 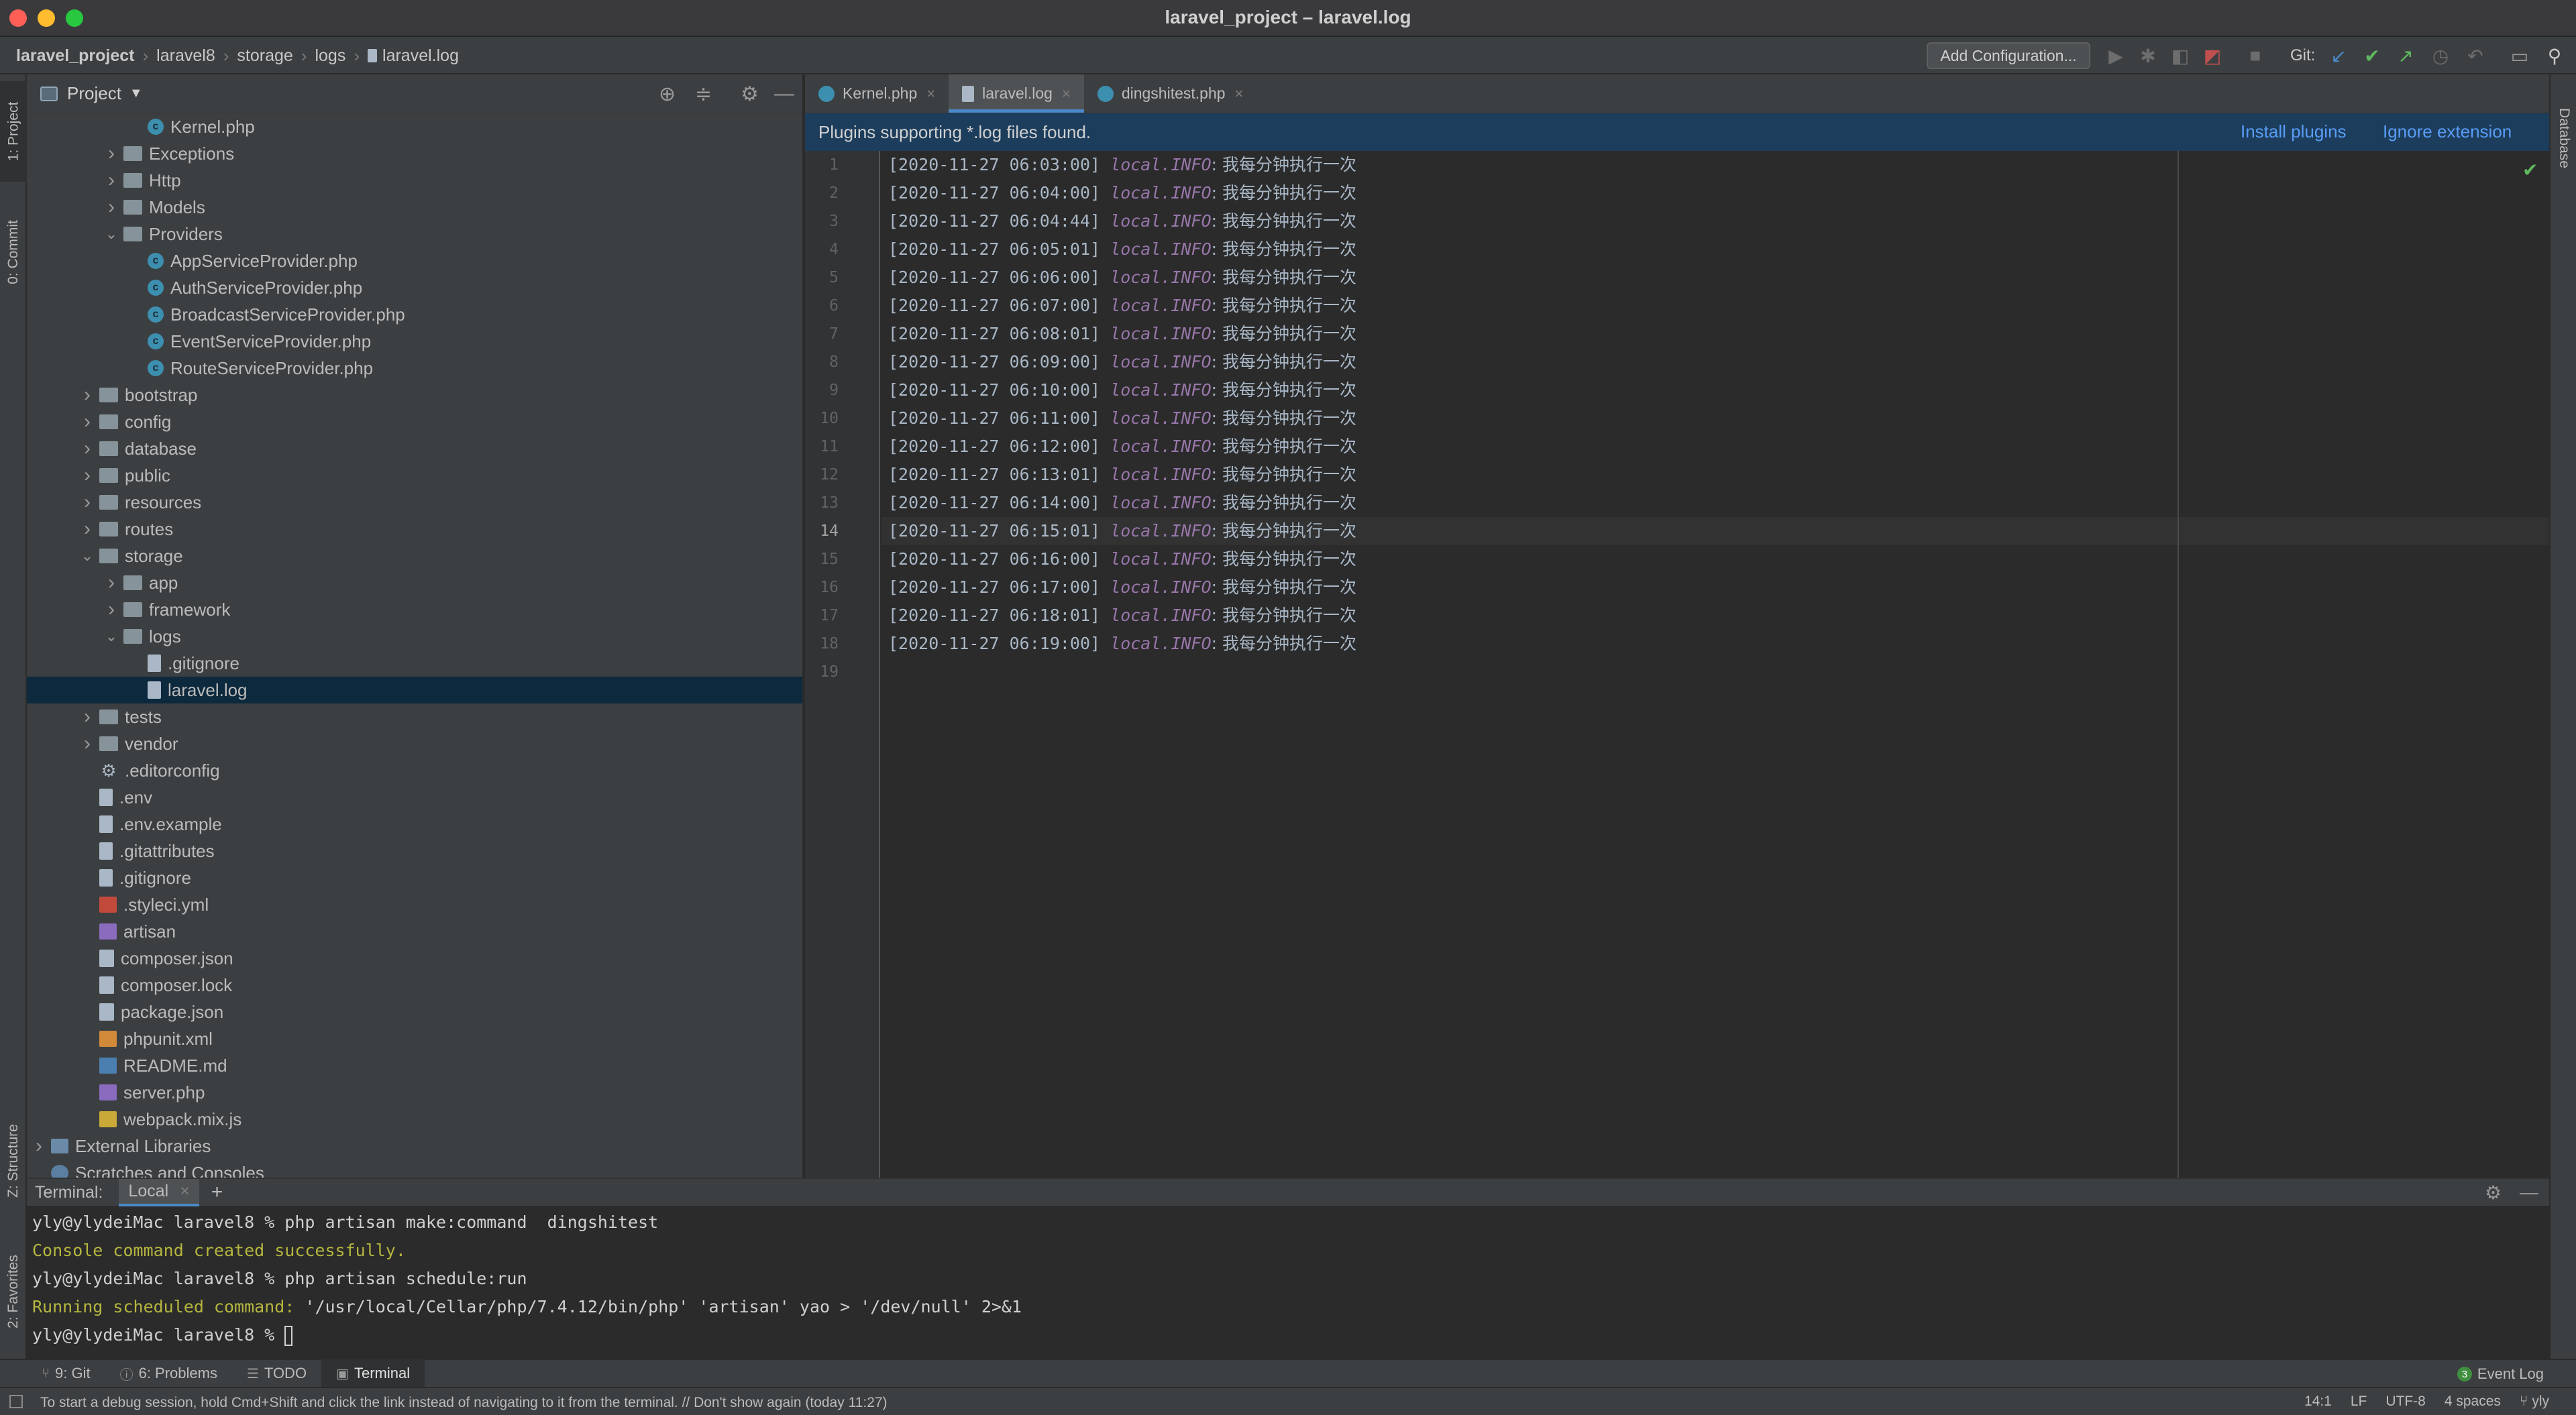 What do you see at coordinates (75, 56) in the screenshot?
I see `breadcrumb-item: laravel_project` at bounding box center [75, 56].